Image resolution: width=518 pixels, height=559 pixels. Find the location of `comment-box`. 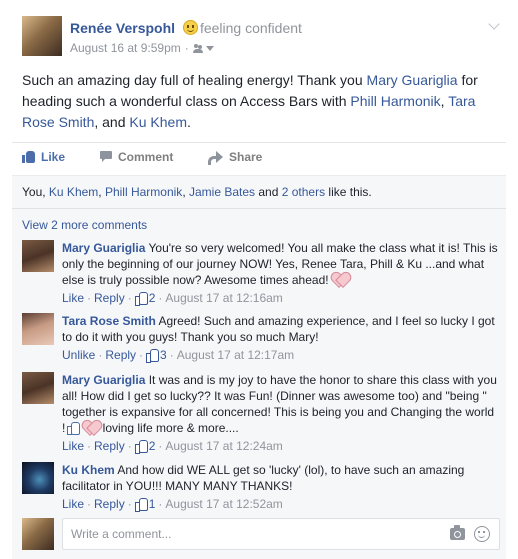

comment-box is located at coordinates (281, 534).